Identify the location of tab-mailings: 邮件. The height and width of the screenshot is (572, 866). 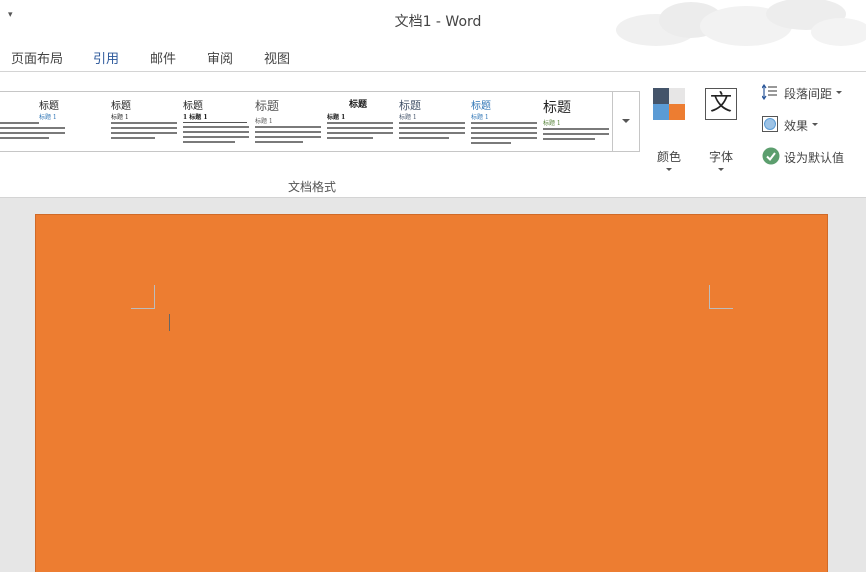
(163, 57).